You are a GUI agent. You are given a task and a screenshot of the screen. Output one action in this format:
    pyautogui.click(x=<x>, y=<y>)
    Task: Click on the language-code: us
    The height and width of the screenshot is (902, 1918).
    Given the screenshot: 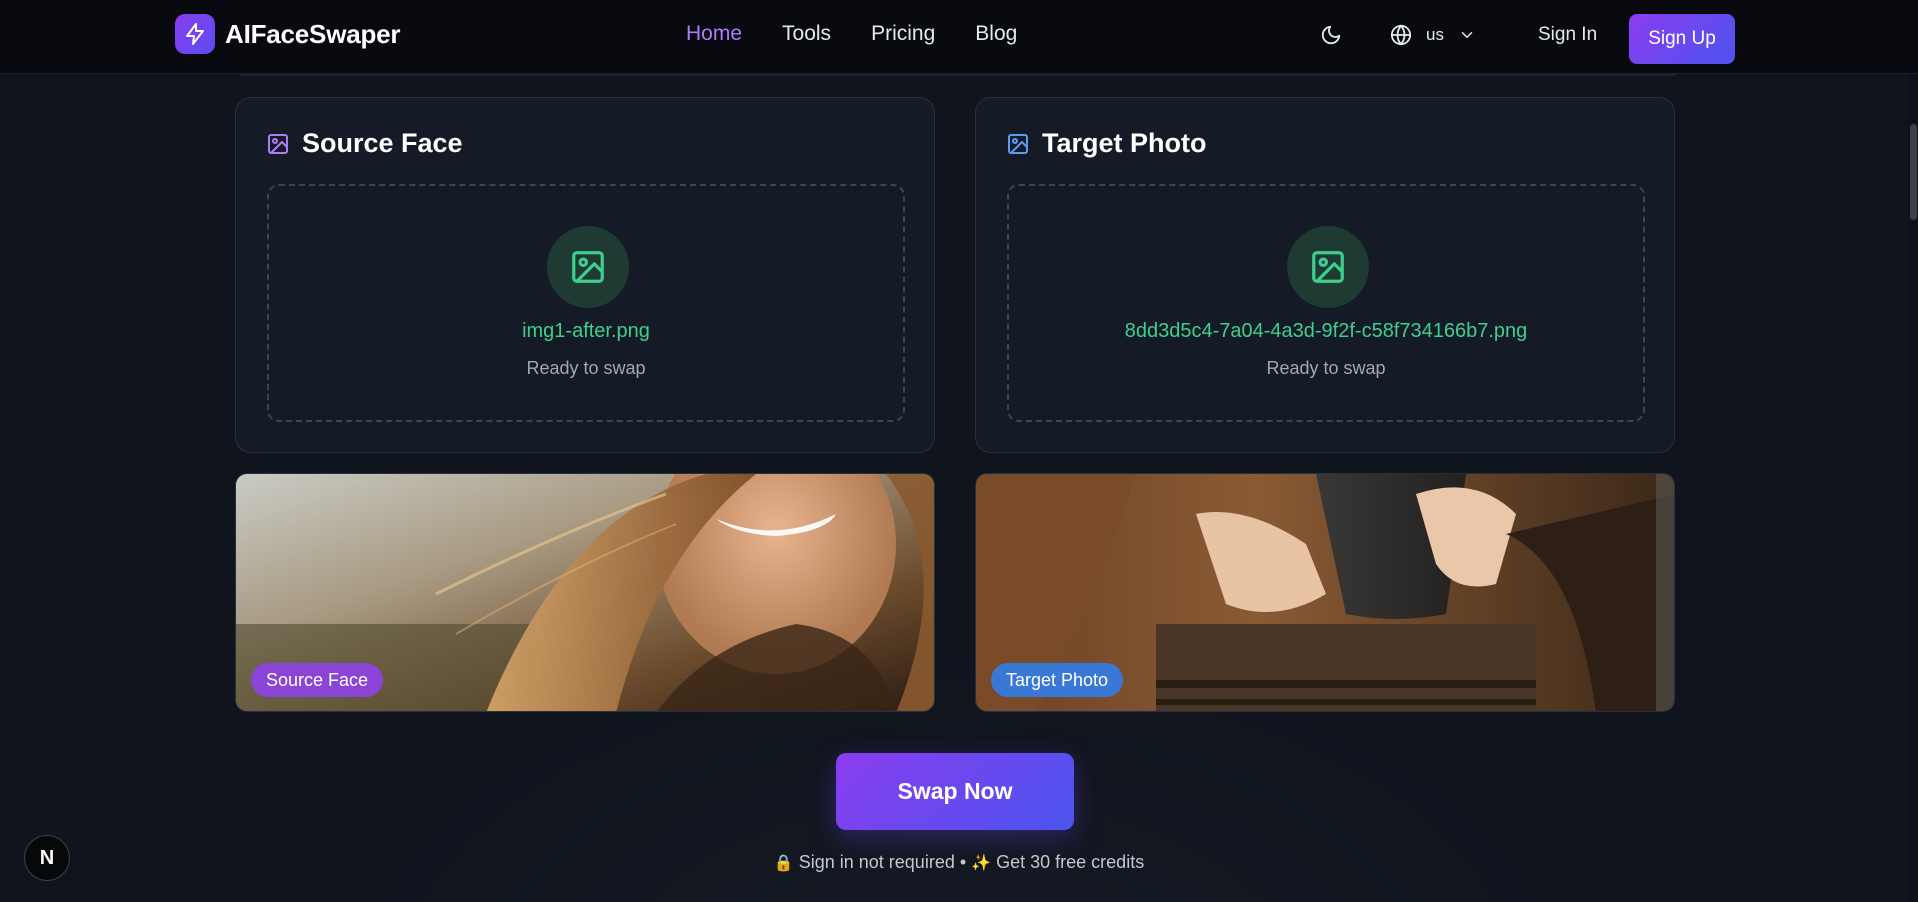 What is the action you would take?
    pyautogui.click(x=1435, y=34)
    